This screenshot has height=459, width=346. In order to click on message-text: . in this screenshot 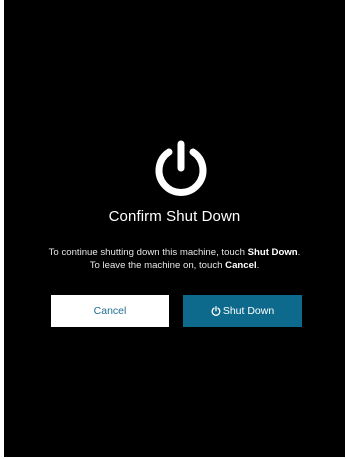, I will do `click(258, 265)`.